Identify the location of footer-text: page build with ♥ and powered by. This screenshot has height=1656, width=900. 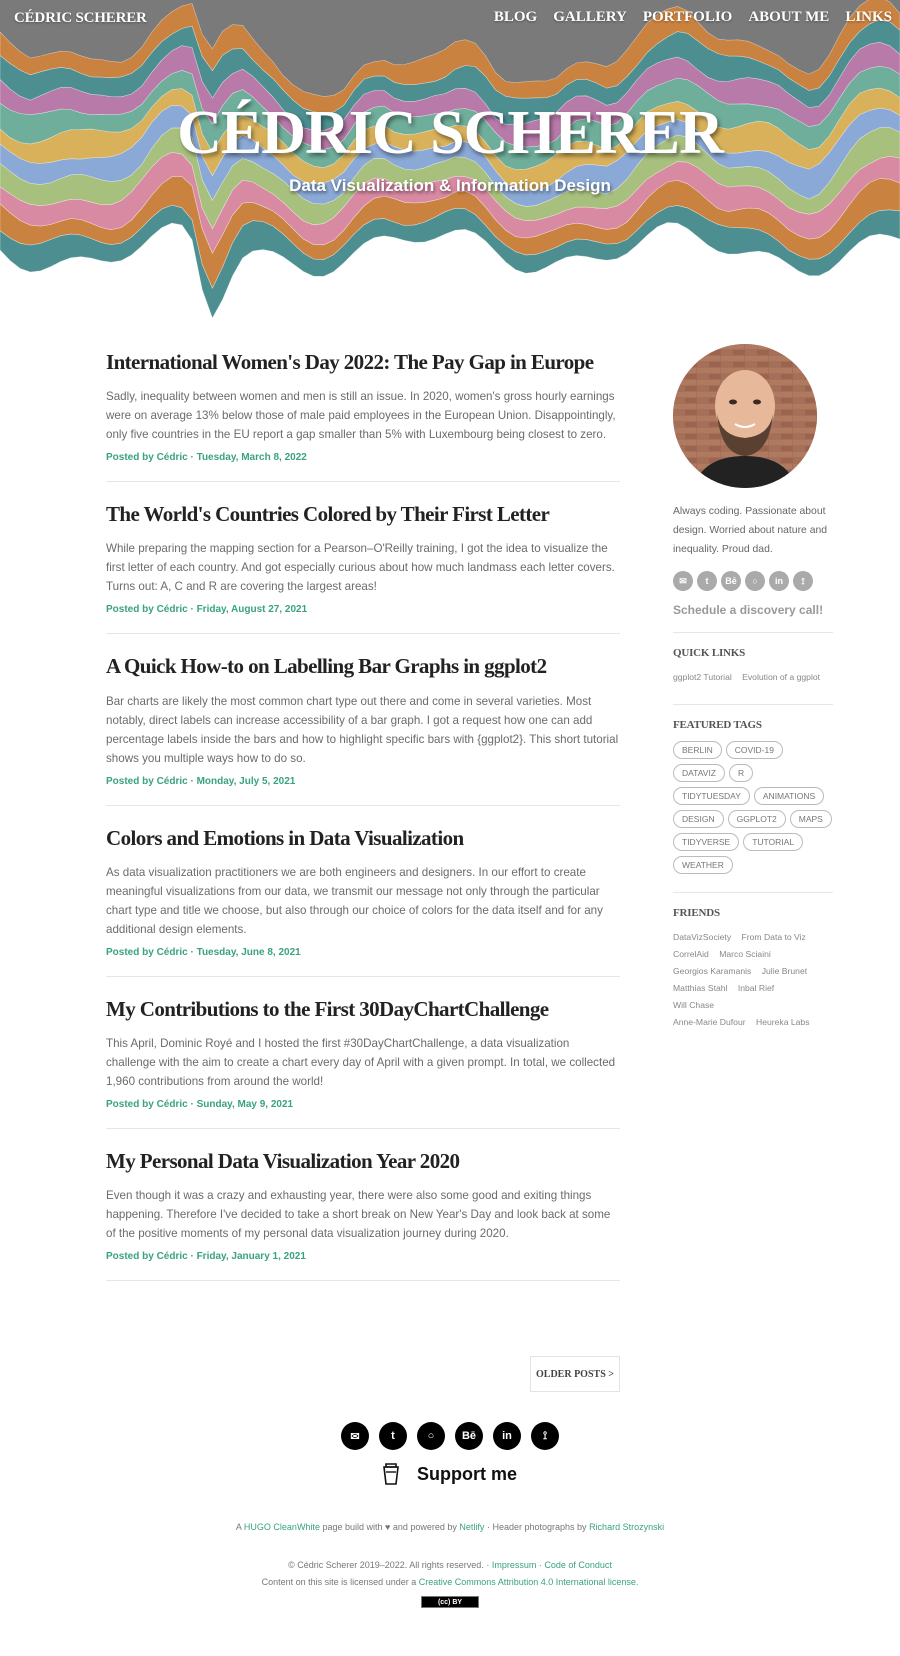
(389, 1527).